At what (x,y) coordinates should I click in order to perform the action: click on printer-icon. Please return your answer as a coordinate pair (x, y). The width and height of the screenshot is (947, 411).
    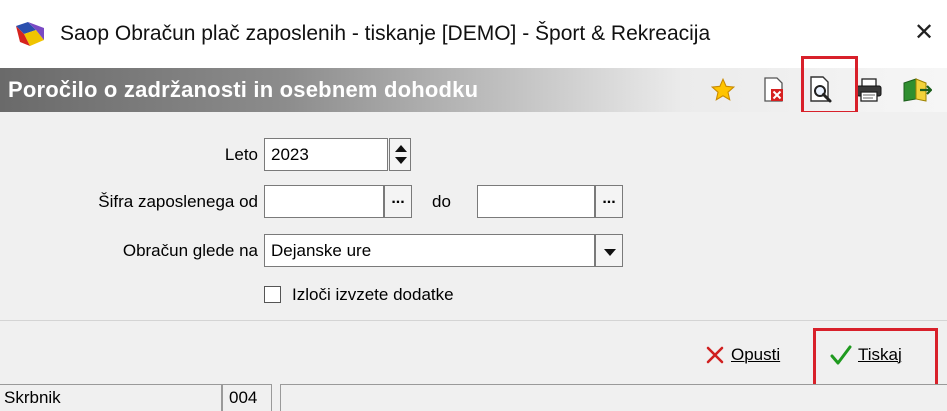
    Looking at the image, I should click on (869, 90).